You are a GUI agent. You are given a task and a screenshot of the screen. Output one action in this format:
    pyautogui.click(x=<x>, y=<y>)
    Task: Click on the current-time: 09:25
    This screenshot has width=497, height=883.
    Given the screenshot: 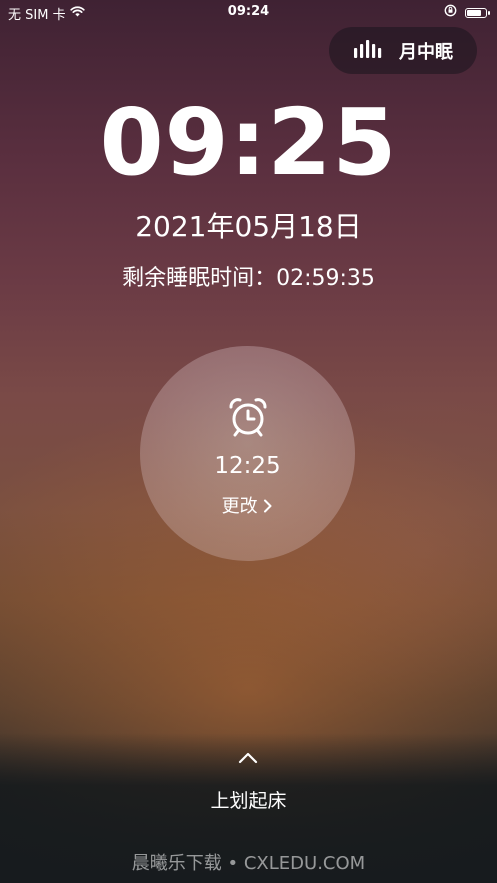 What is the action you would take?
    pyautogui.click(x=248, y=142)
    